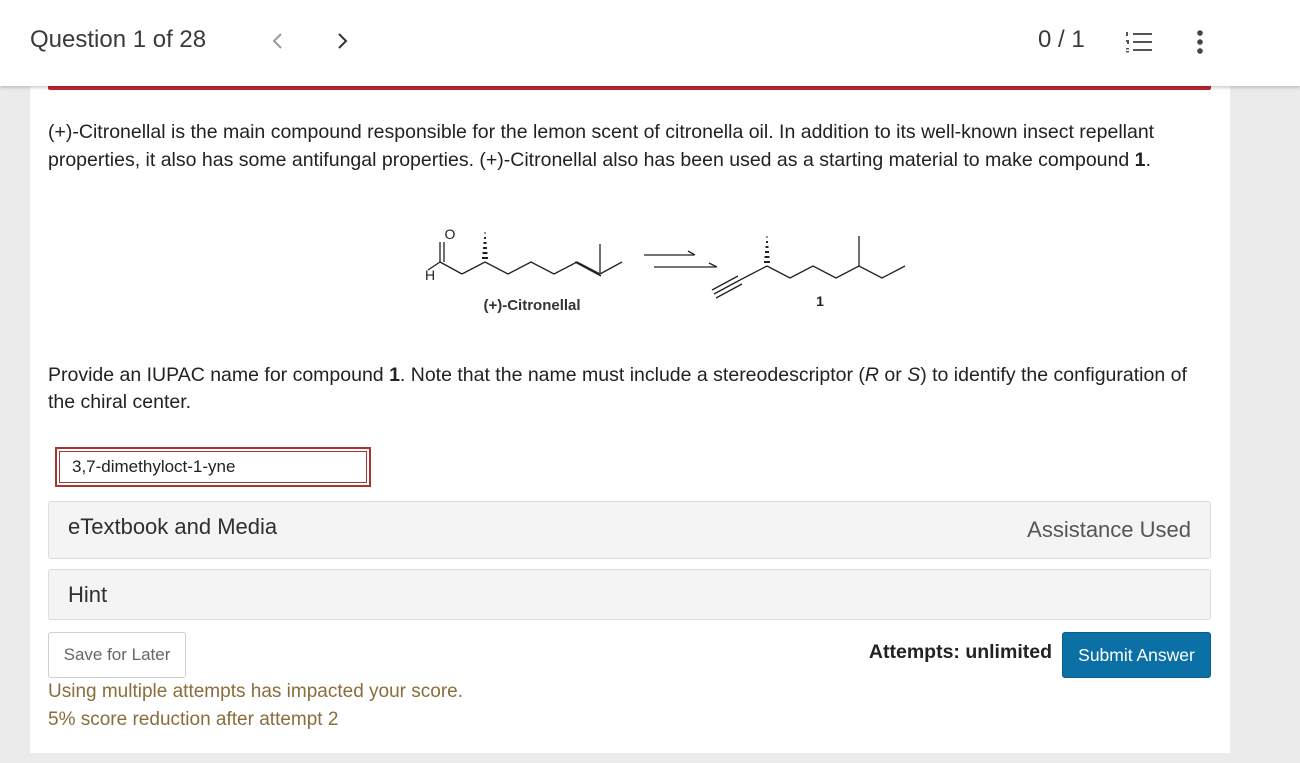  Describe the element at coordinates (893, 375) in the screenshot. I see `prompt-or: or` at that location.